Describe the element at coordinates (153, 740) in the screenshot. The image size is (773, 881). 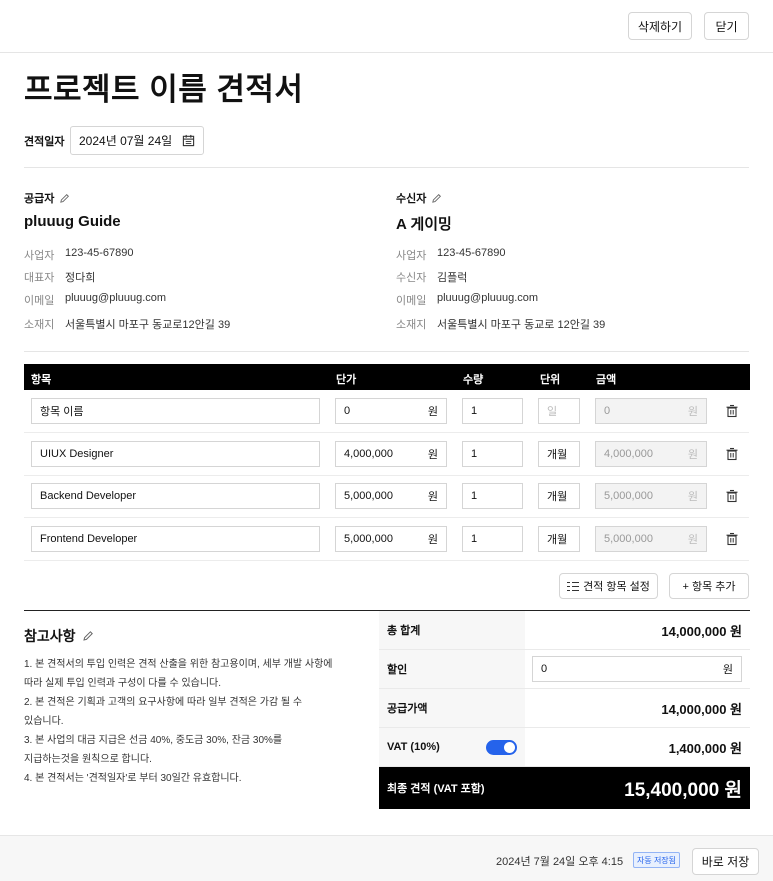
I see `notes-line: 3. 본 사업의 대금 지급은 선금 40%, 중도금 30%, 잔금 30%를` at that location.